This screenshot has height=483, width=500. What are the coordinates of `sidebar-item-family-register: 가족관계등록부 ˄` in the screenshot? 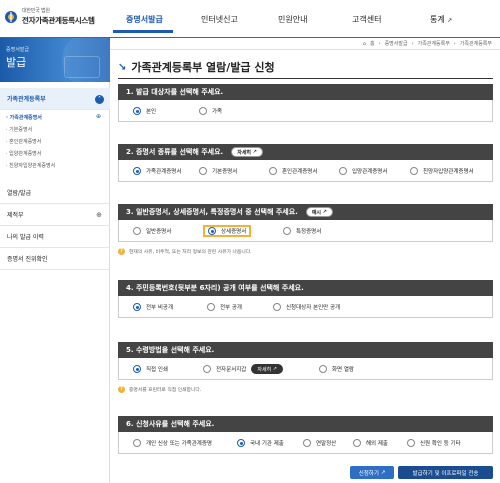 It's located at (55, 99).